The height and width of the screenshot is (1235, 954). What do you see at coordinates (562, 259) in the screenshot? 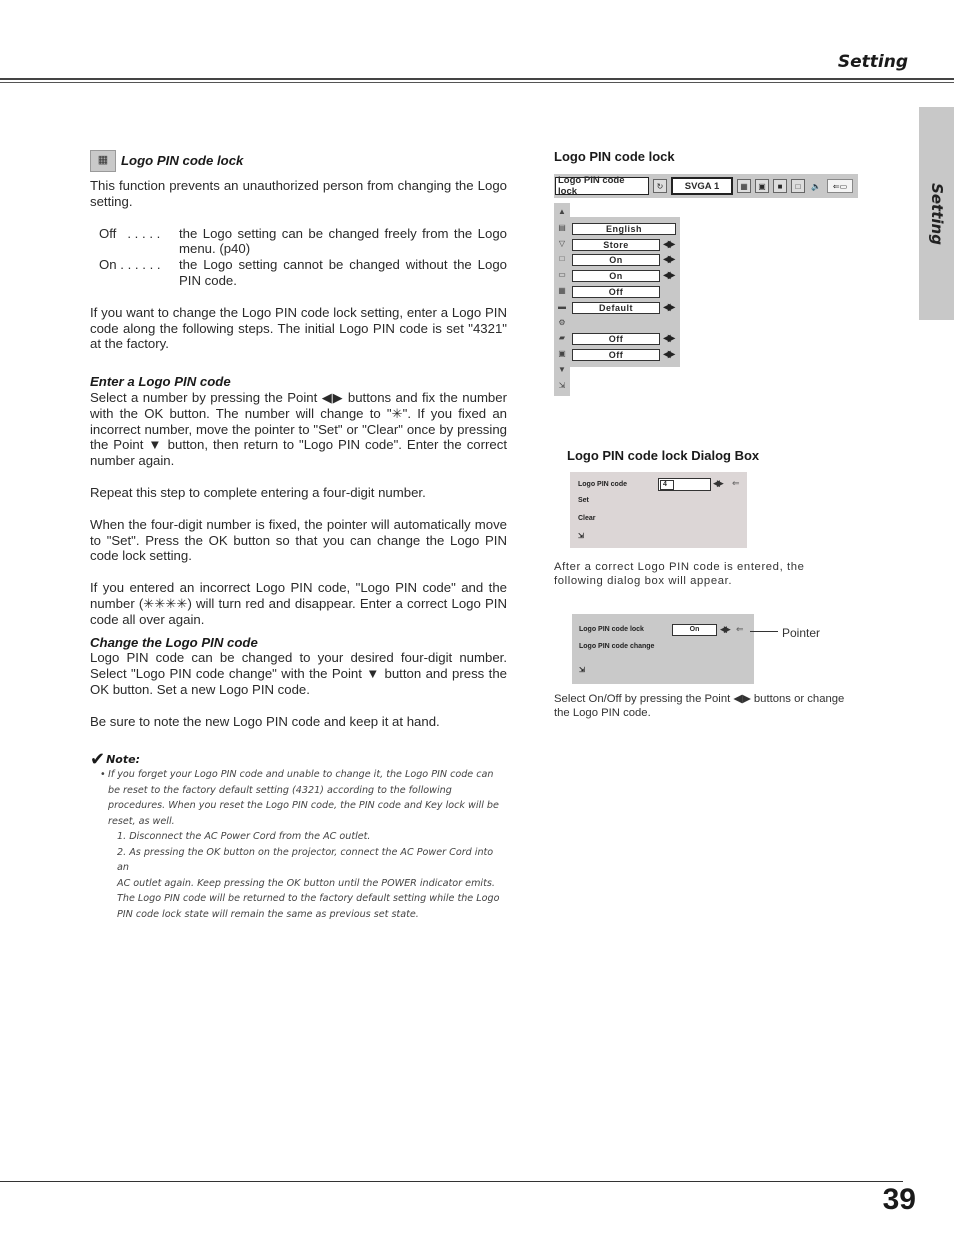
I see `submenu-row-icon: □` at bounding box center [562, 259].